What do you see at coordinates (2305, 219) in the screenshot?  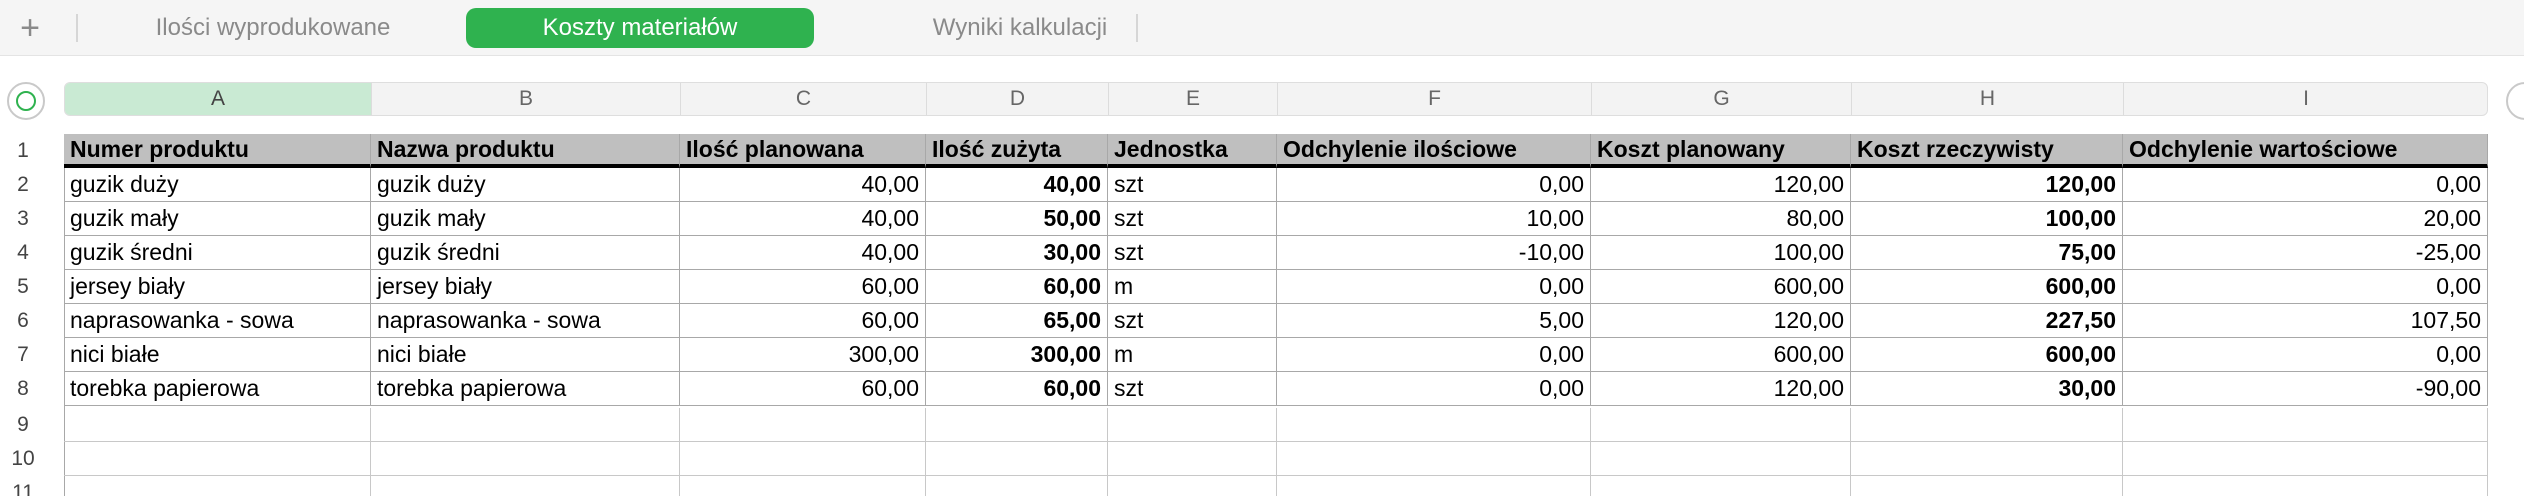 I see `table-cell: 20,00` at bounding box center [2305, 219].